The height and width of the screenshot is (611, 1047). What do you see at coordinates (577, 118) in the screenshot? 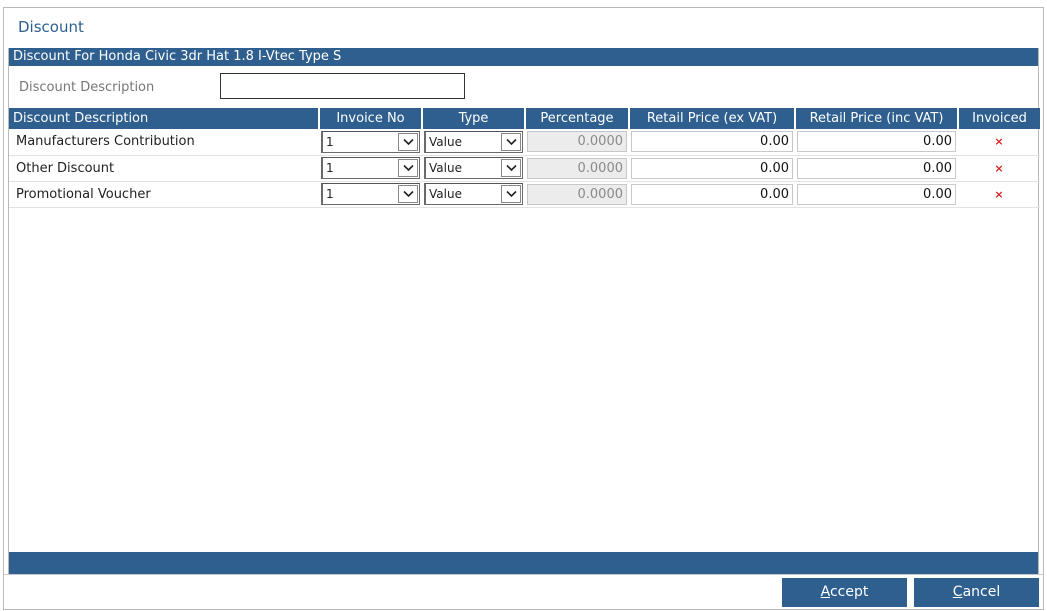
I see `column-header-percentage: Percentage` at bounding box center [577, 118].